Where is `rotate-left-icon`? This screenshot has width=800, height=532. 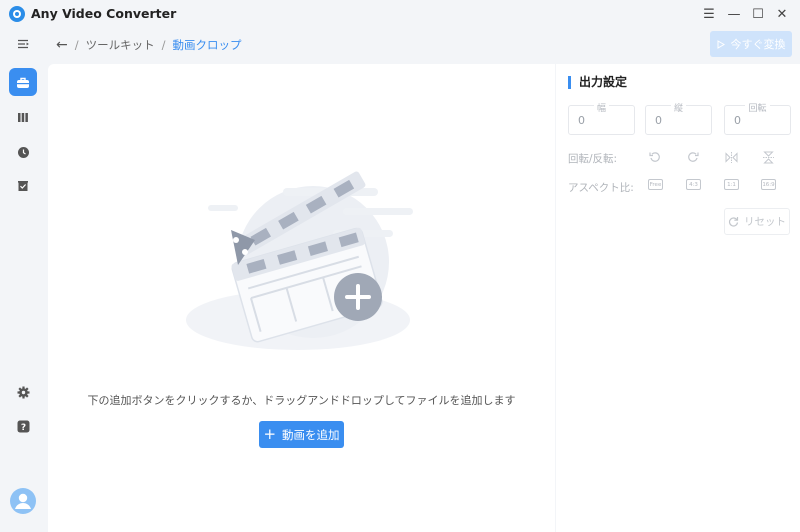 rotate-left-icon is located at coordinates (655, 157).